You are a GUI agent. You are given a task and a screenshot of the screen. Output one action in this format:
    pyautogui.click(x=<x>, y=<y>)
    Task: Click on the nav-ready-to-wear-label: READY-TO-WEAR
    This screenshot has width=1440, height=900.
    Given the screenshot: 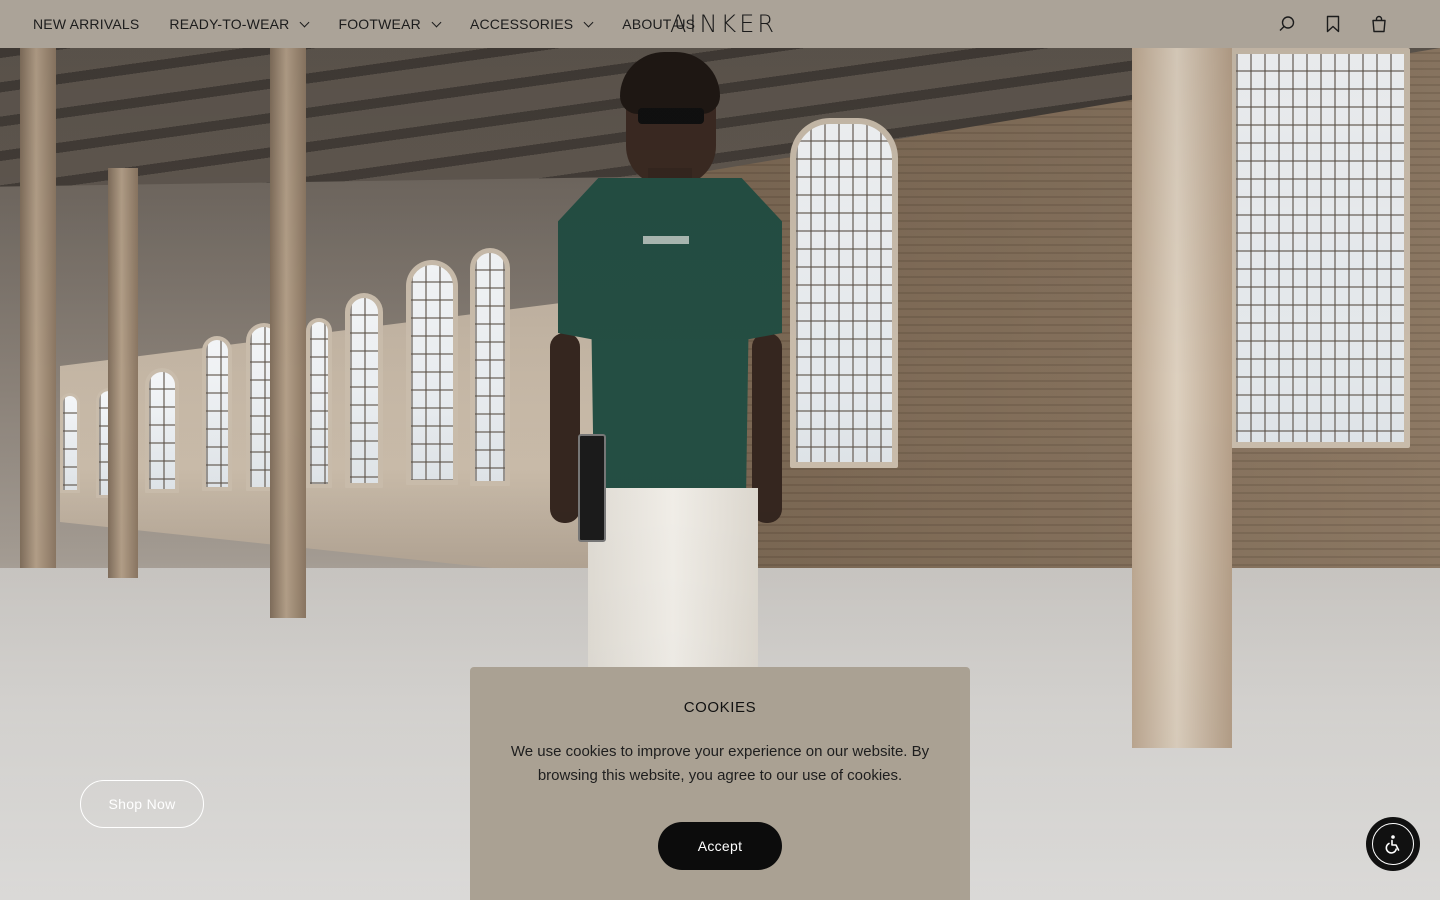 What is the action you would take?
    pyautogui.click(x=229, y=24)
    